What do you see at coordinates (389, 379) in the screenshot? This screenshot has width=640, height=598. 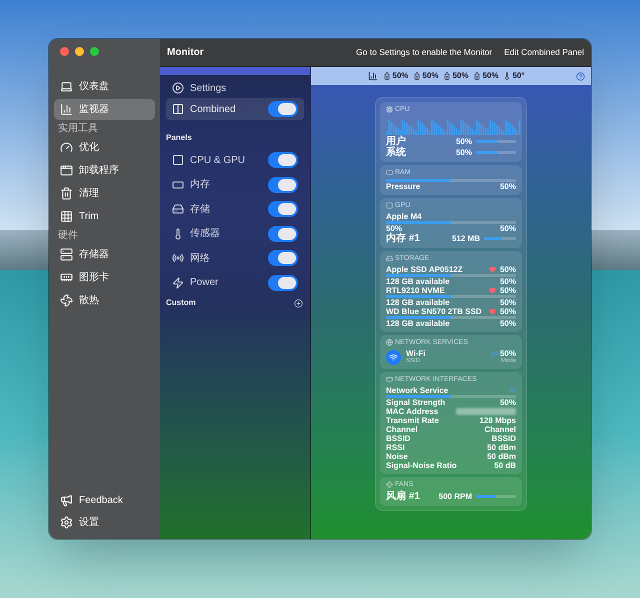 I see `network-port-icon` at bounding box center [389, 379].